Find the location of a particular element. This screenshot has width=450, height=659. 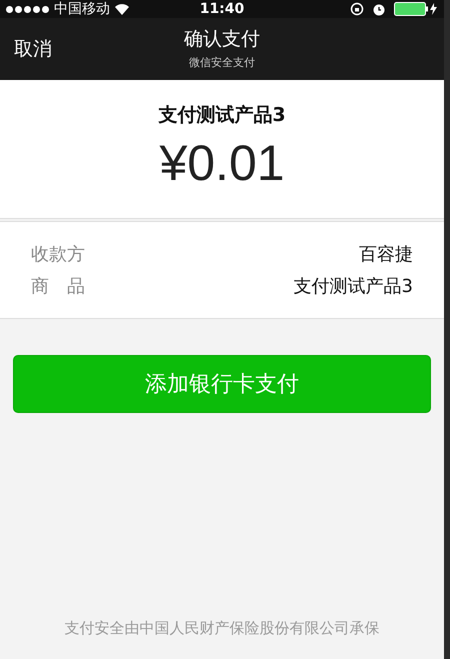

wifi-icon is located at coordinates (122, 9).